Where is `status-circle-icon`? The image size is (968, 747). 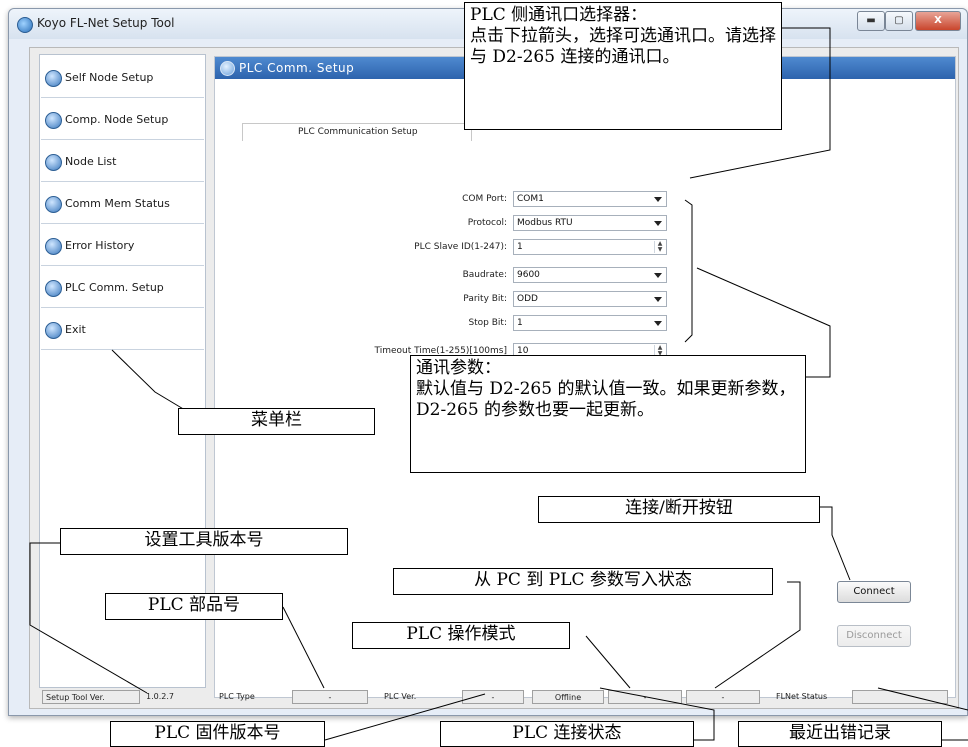 status-circle-icon is located at coordinates (53, 204).